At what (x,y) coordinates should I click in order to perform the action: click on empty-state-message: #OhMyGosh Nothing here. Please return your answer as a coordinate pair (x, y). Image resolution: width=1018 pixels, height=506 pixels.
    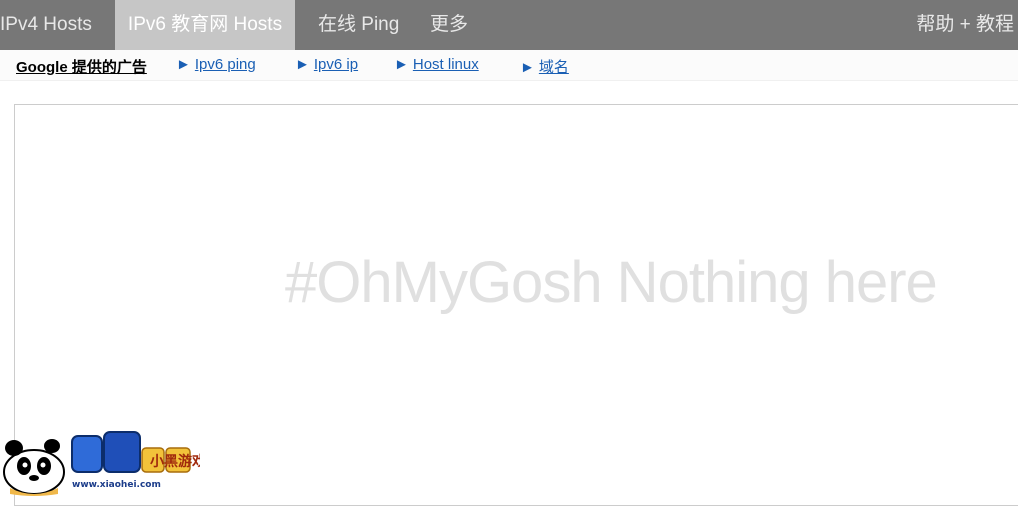
    Looking at the image, I should click on (611, 282).